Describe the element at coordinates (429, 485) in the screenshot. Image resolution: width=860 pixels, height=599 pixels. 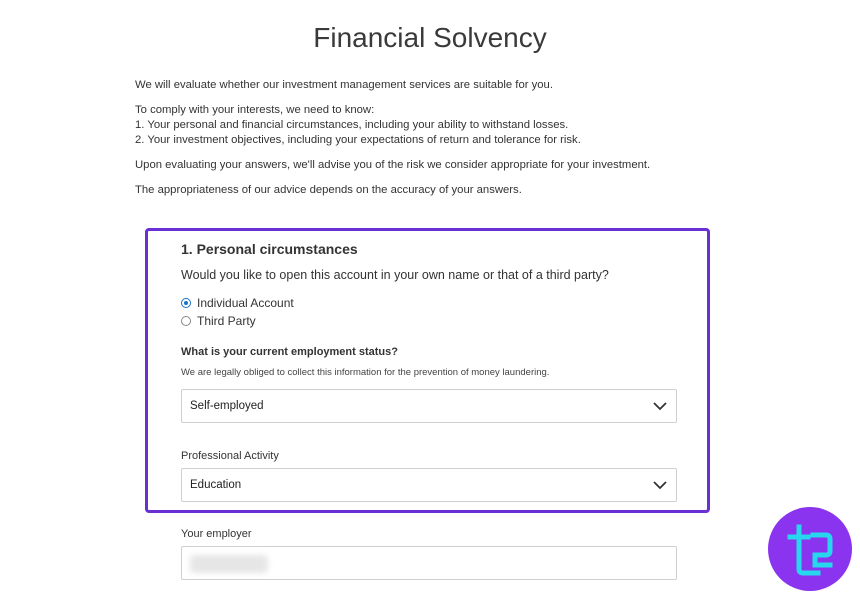
I see `professional-activity-select: Education` at that location.